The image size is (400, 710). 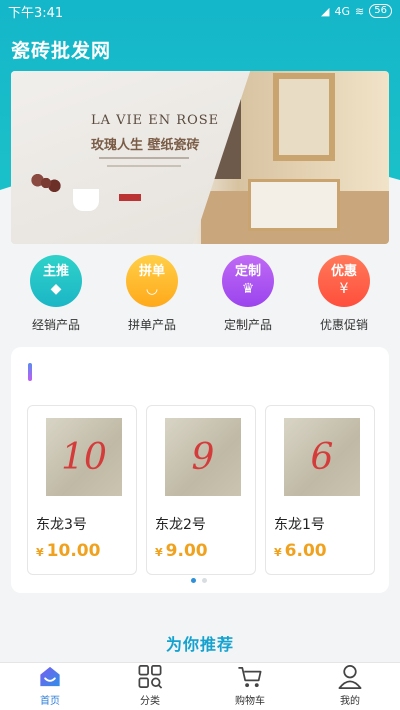 I want to click on cart-icon, so click(x=250, y=677).